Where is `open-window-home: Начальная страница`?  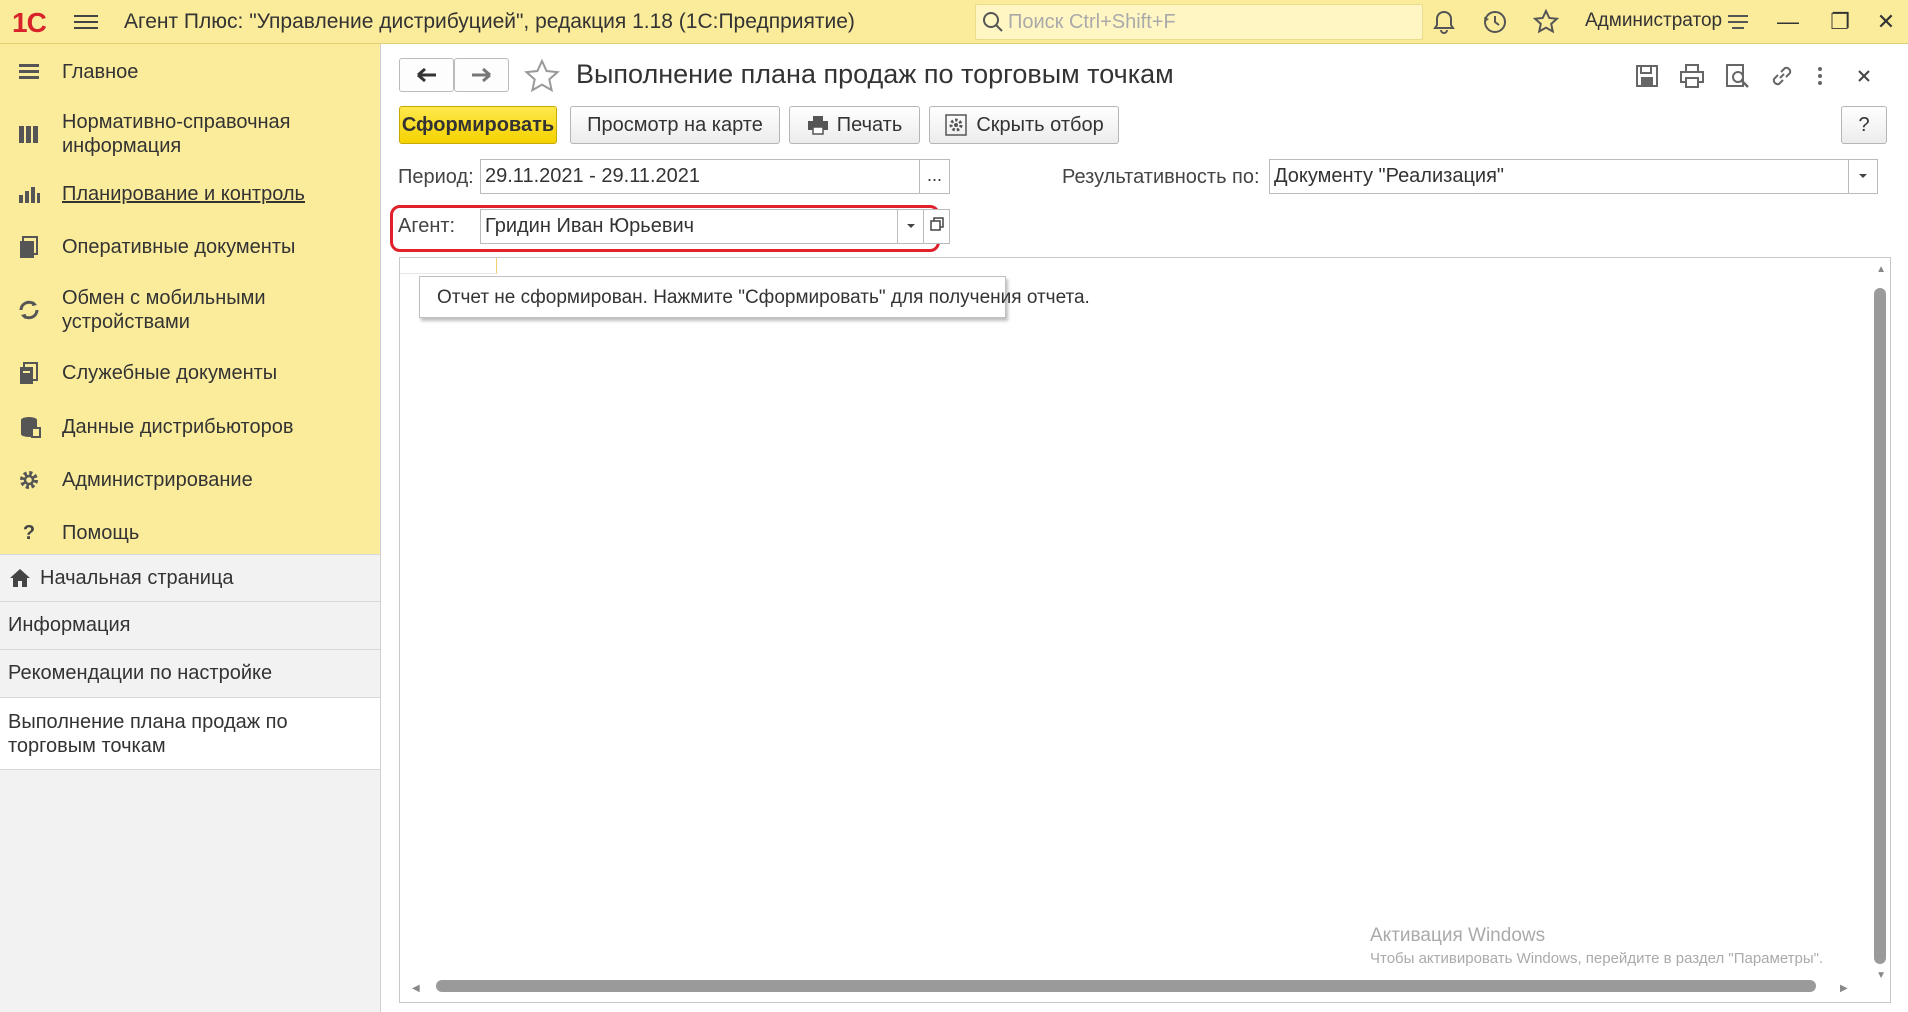
open-window-home: Начальная страница is located at coordinates (190, 578).